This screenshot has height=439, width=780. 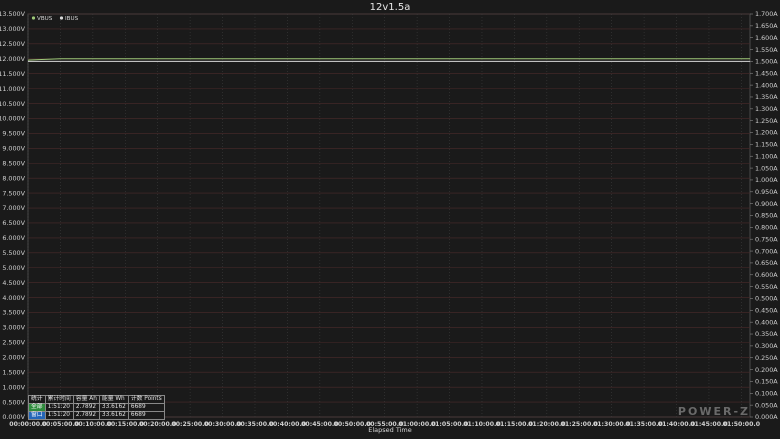 I want to click on y-left-tick-label: 11.000V, so click(x=13, y=89).